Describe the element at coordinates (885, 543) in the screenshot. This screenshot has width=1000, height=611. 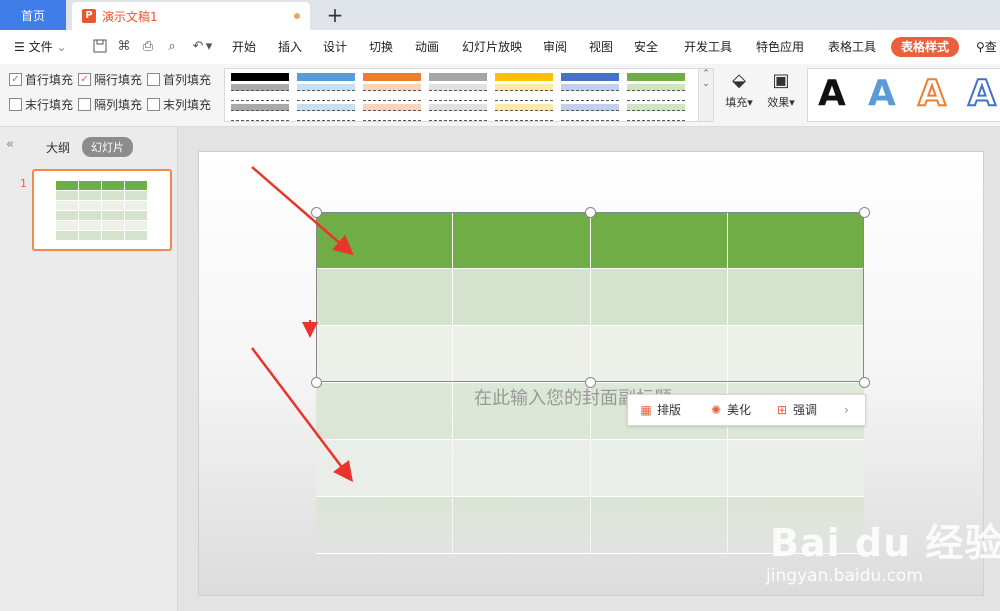
I see `watermark-logo: Bai du 经验` at that location.